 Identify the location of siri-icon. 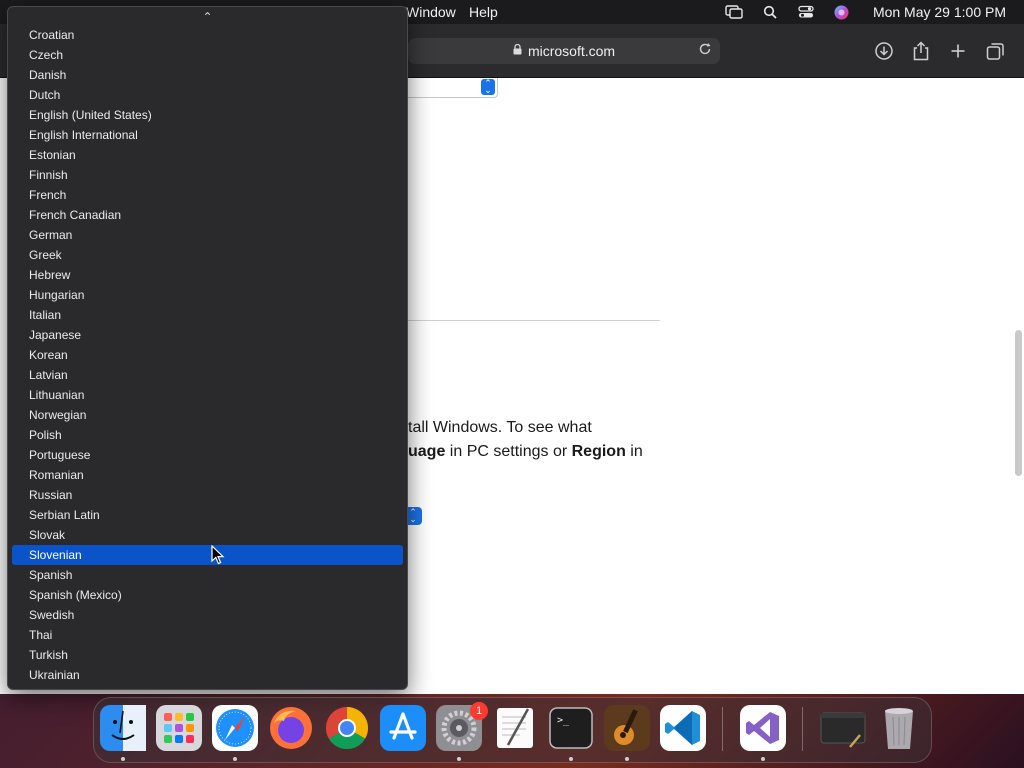
(842, 12).